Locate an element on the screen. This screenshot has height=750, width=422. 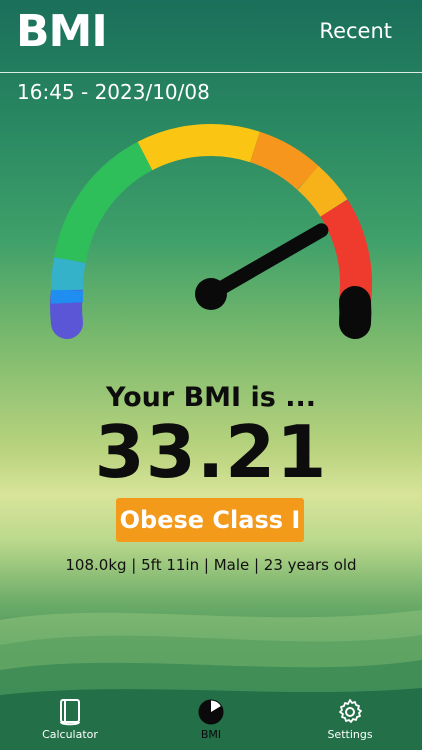
app-title: BMI is located at coordinates (62, 31).